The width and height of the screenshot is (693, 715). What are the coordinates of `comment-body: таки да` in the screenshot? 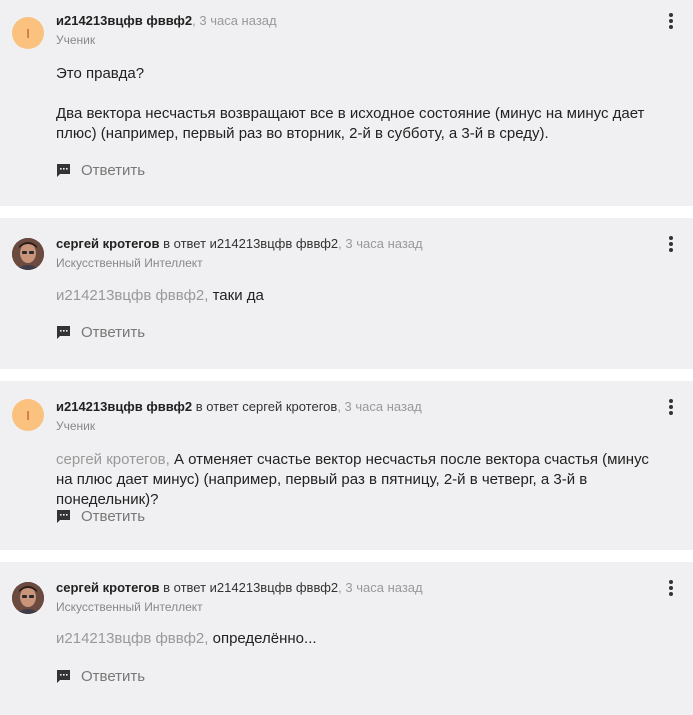 It's located at (236, 295).